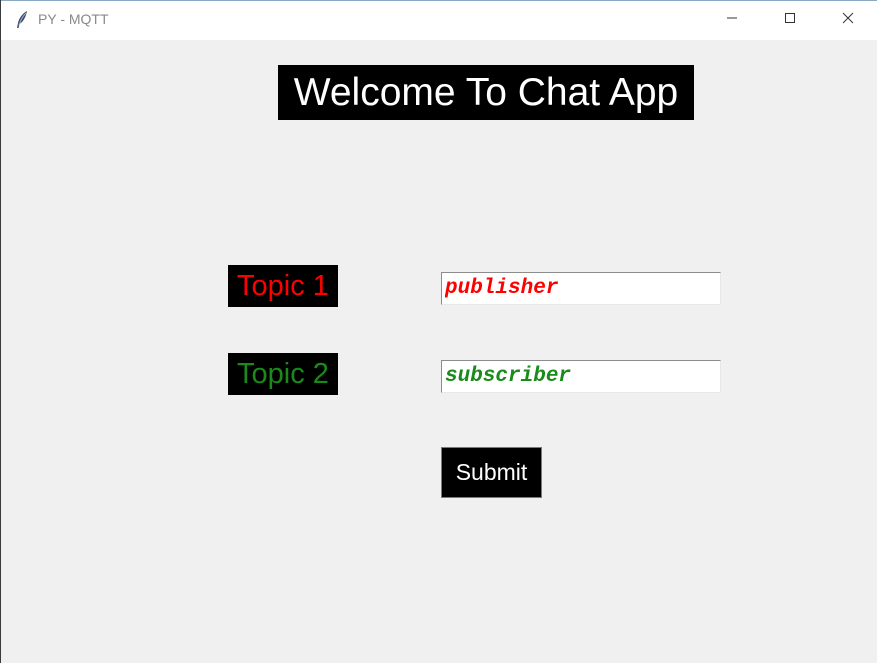  I want to click on close-button, so click(848, 20).